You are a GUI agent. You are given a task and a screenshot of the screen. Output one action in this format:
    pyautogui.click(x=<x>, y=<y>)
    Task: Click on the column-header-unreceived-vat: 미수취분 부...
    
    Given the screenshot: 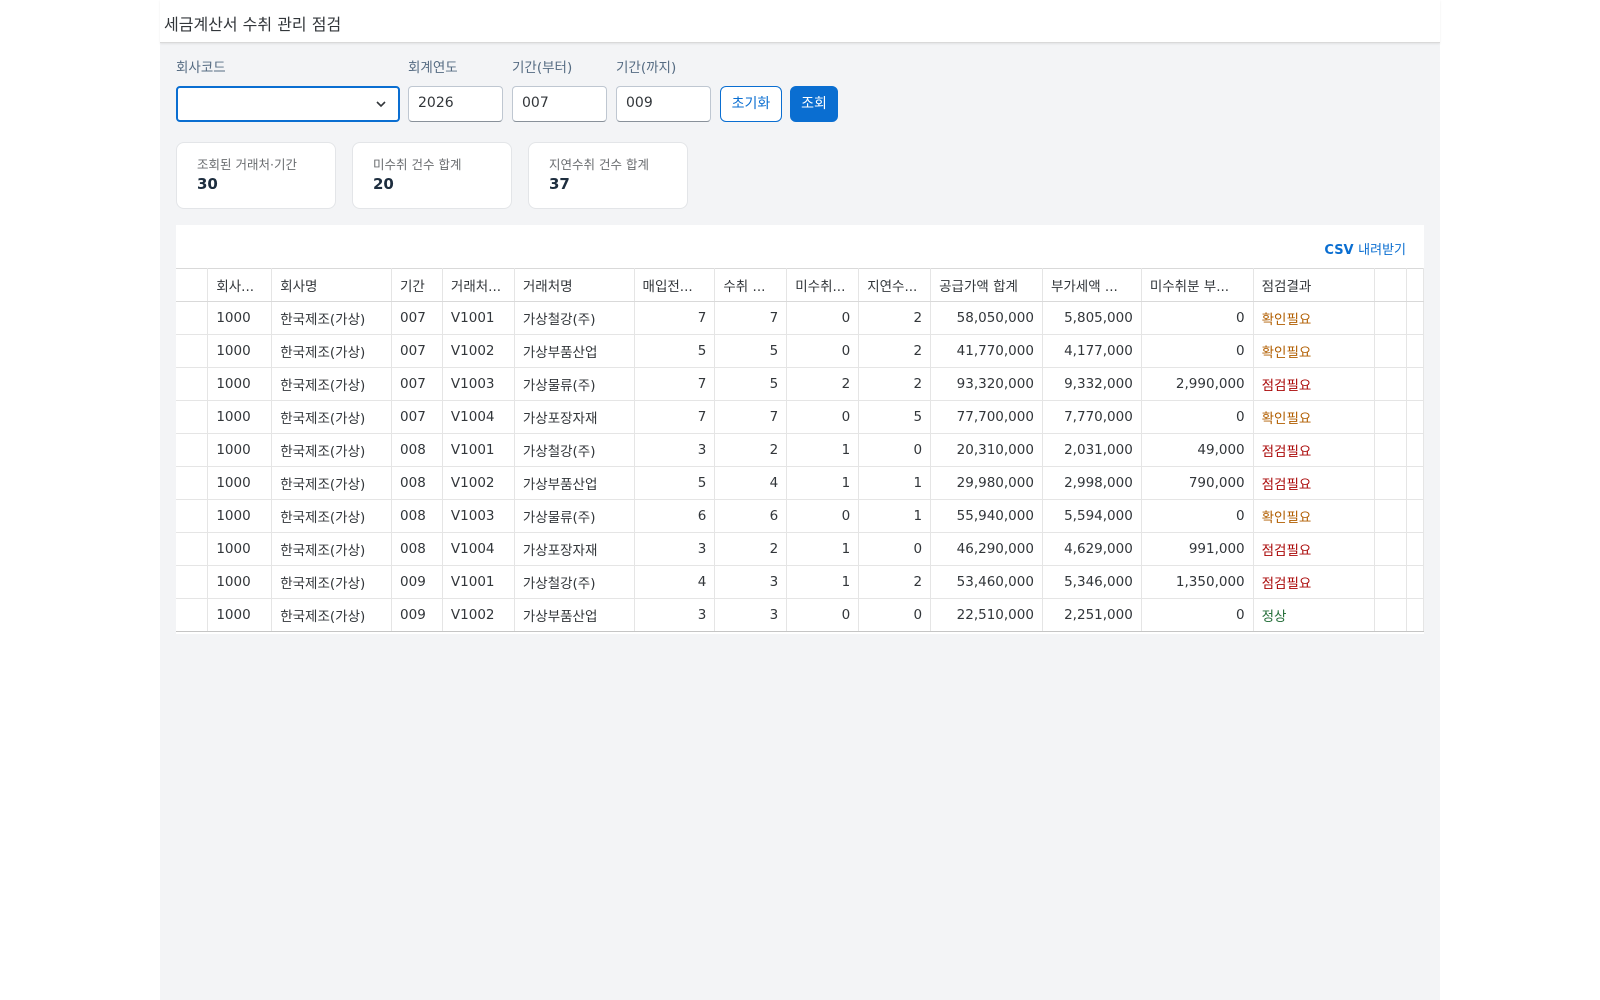 What is the action you would take?
    pyautogui.click(x=1197, y=285)
    